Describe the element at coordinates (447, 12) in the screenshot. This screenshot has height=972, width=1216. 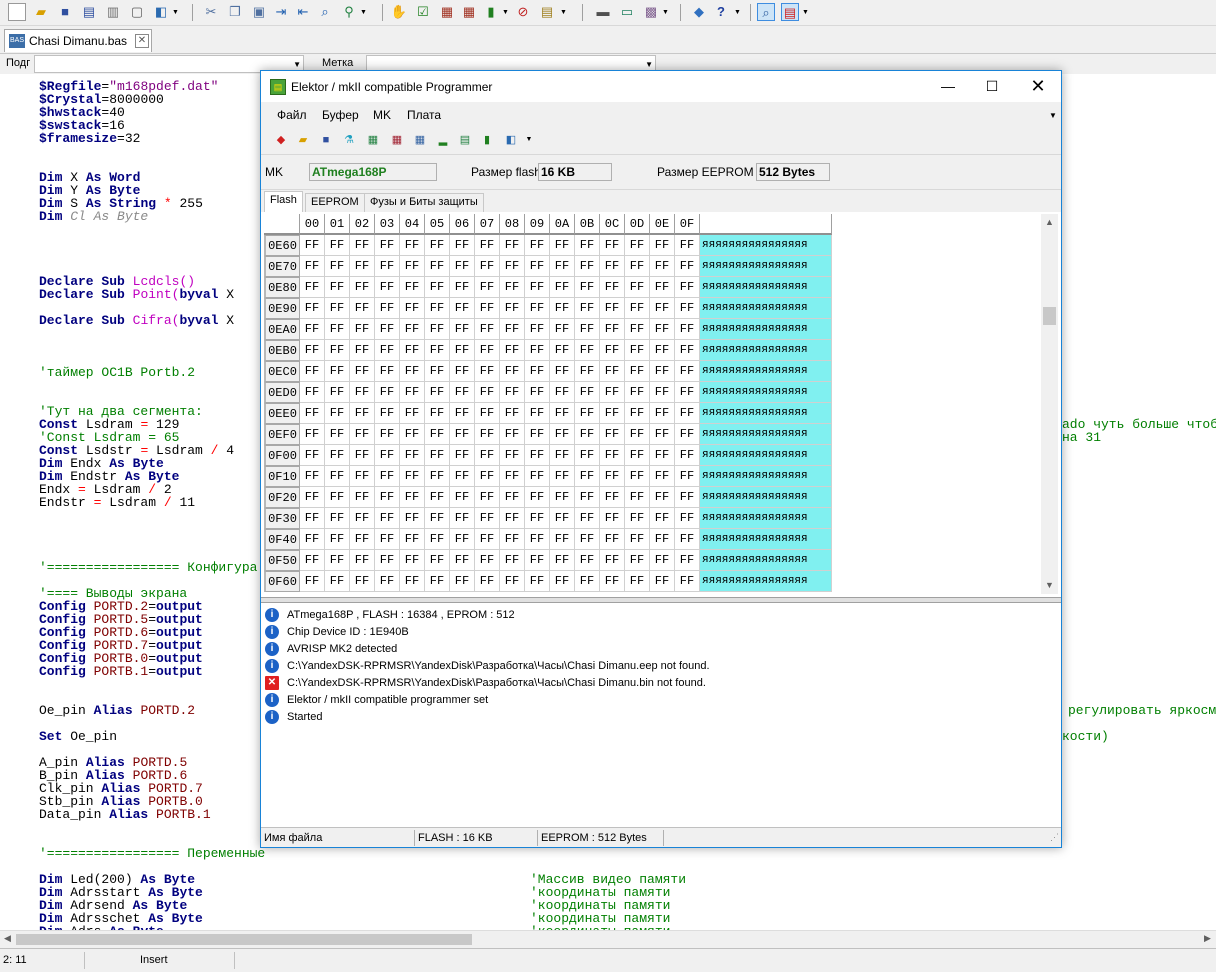
I see `compile-icon: ▦` at that location.